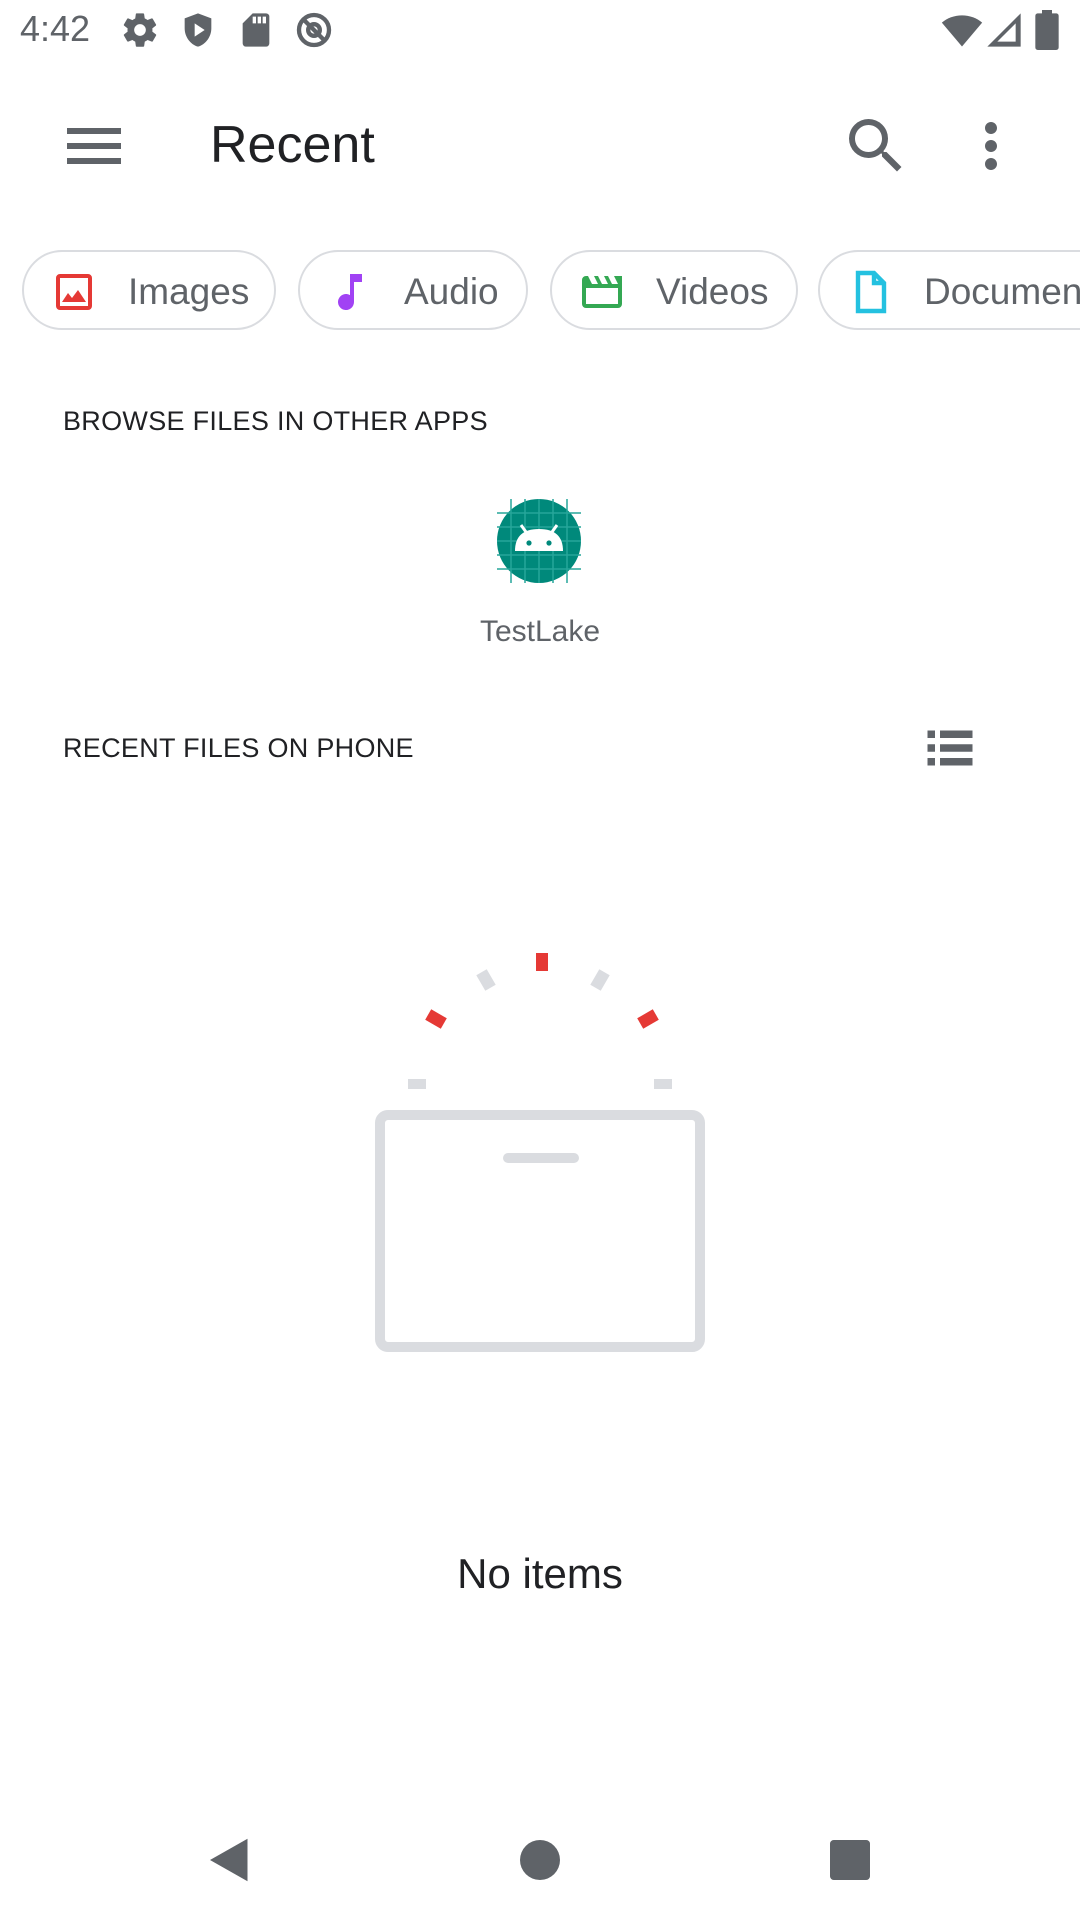 The width and height of the screenshot is (1080, 1920). I want to click on filter-chips-row: Images Audio Videos Documents, so click(540, 295).